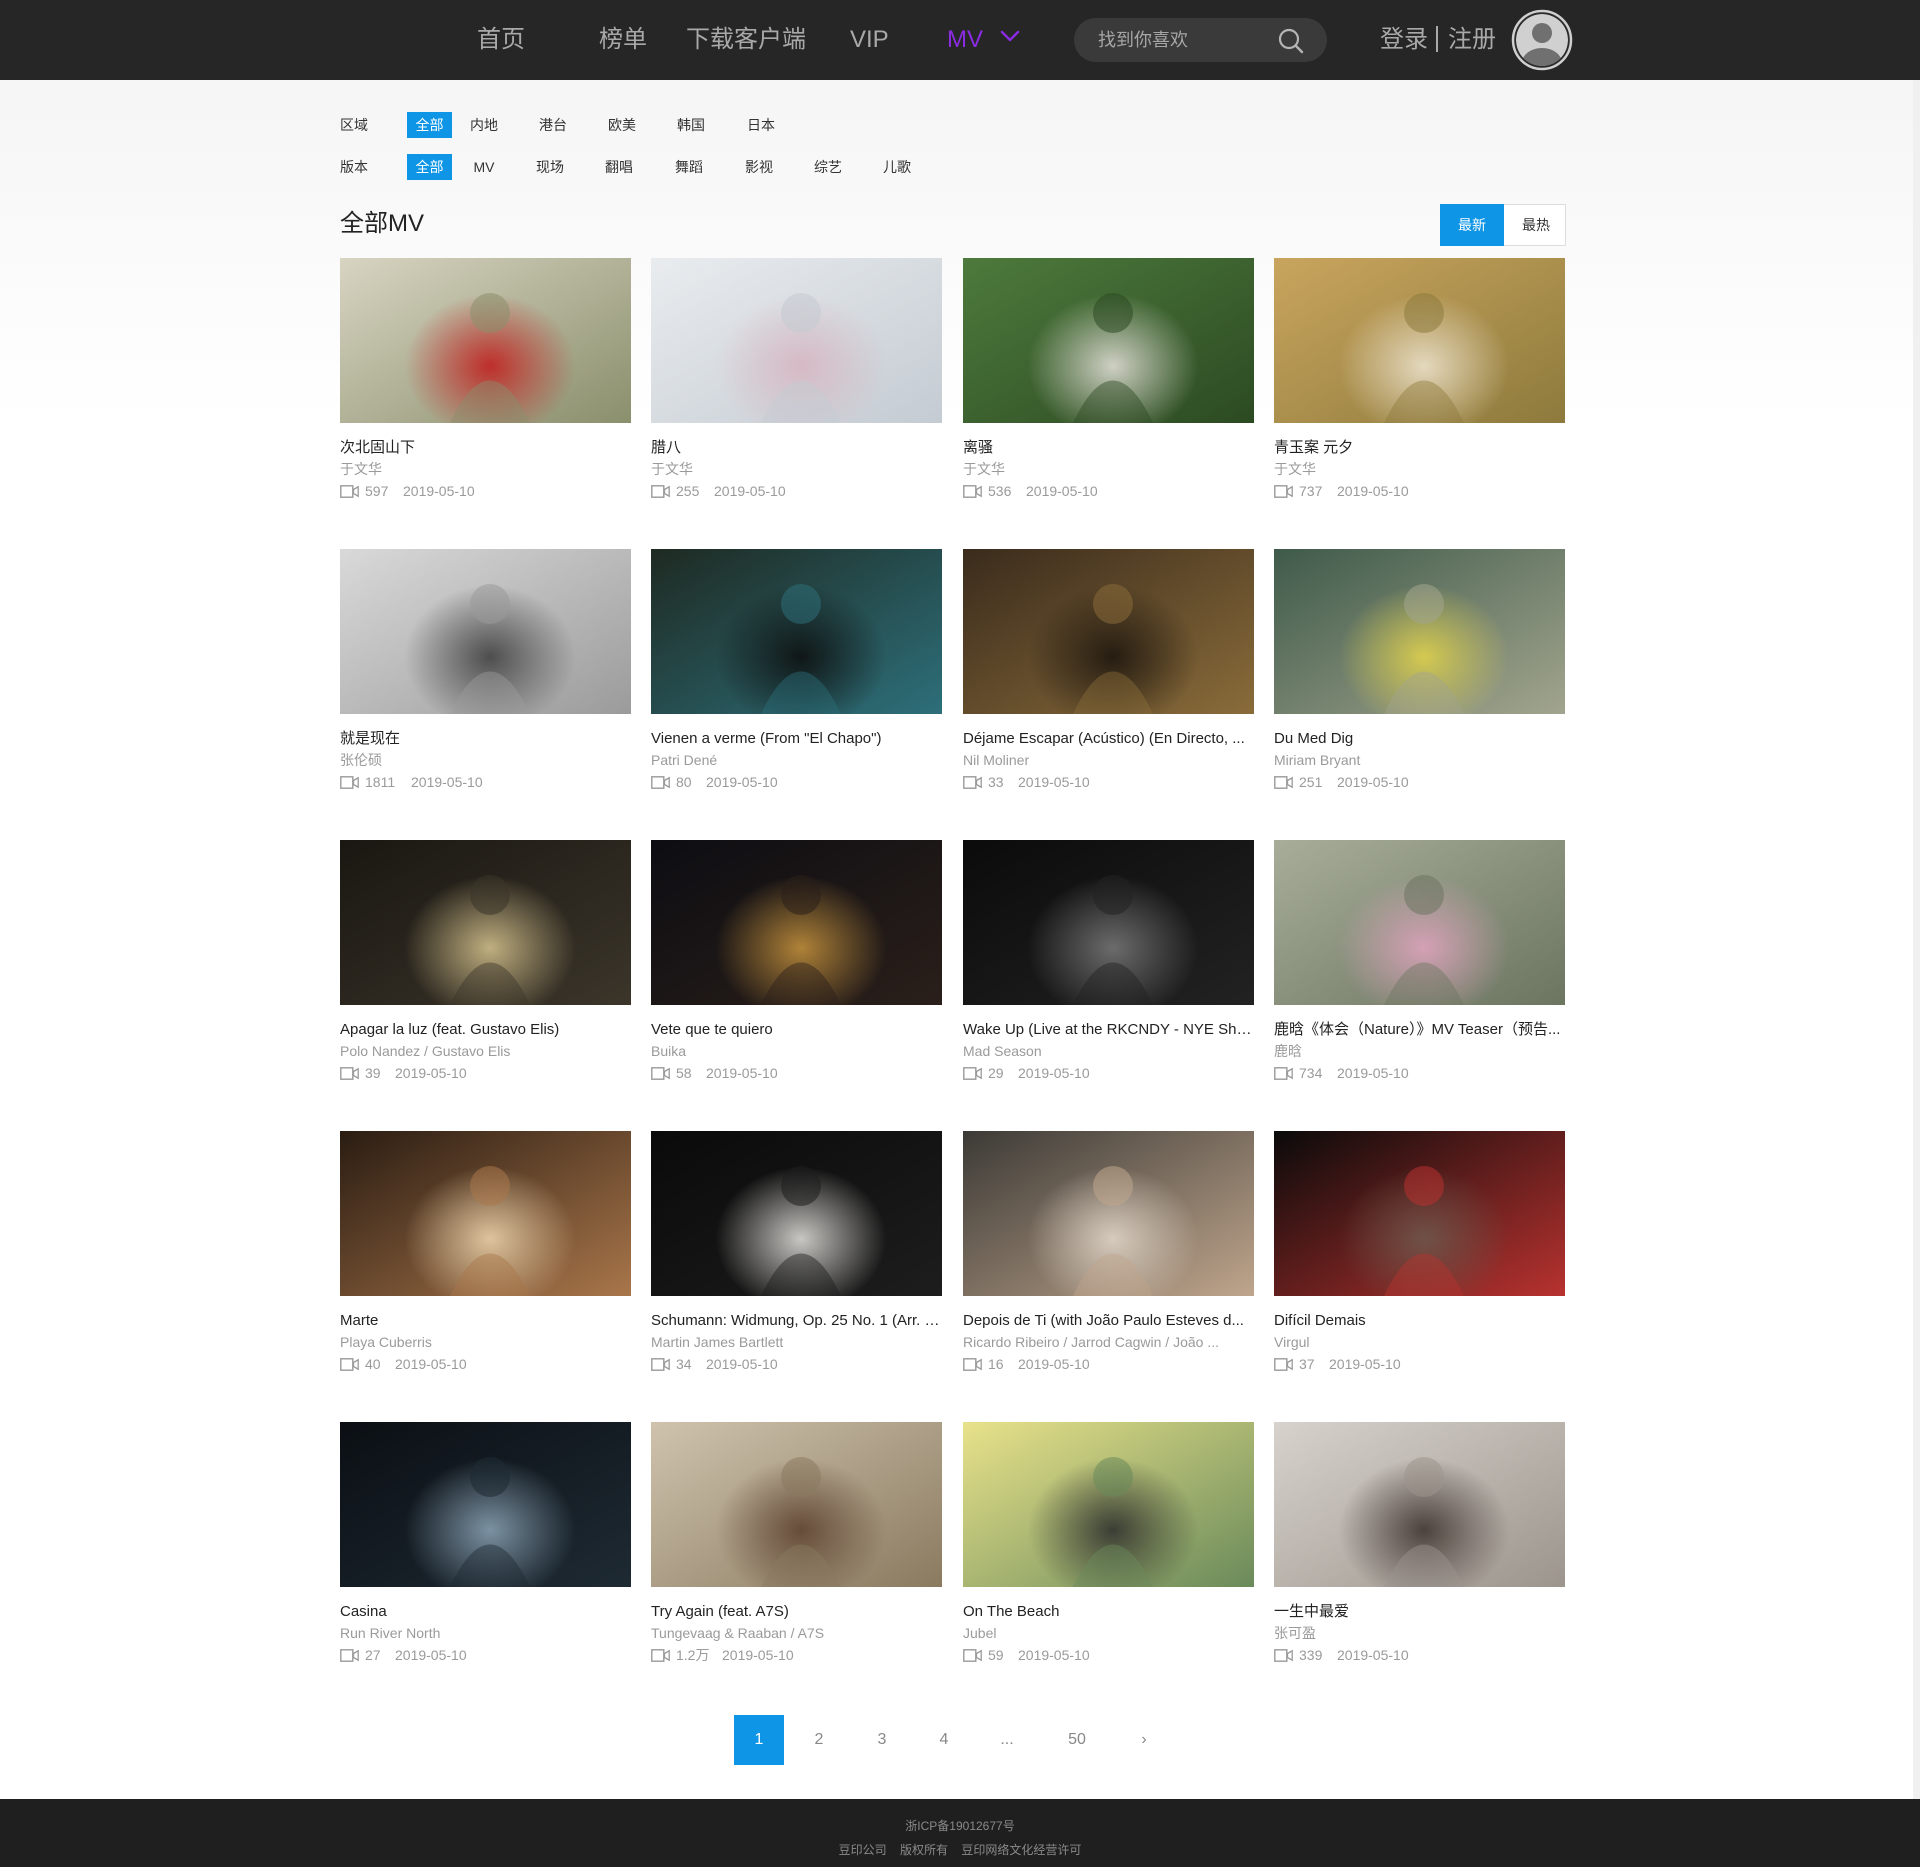 This screenshot has width=1920, height=1867. I want to click on mv-artist: Jubel, so click(1108, 1633).